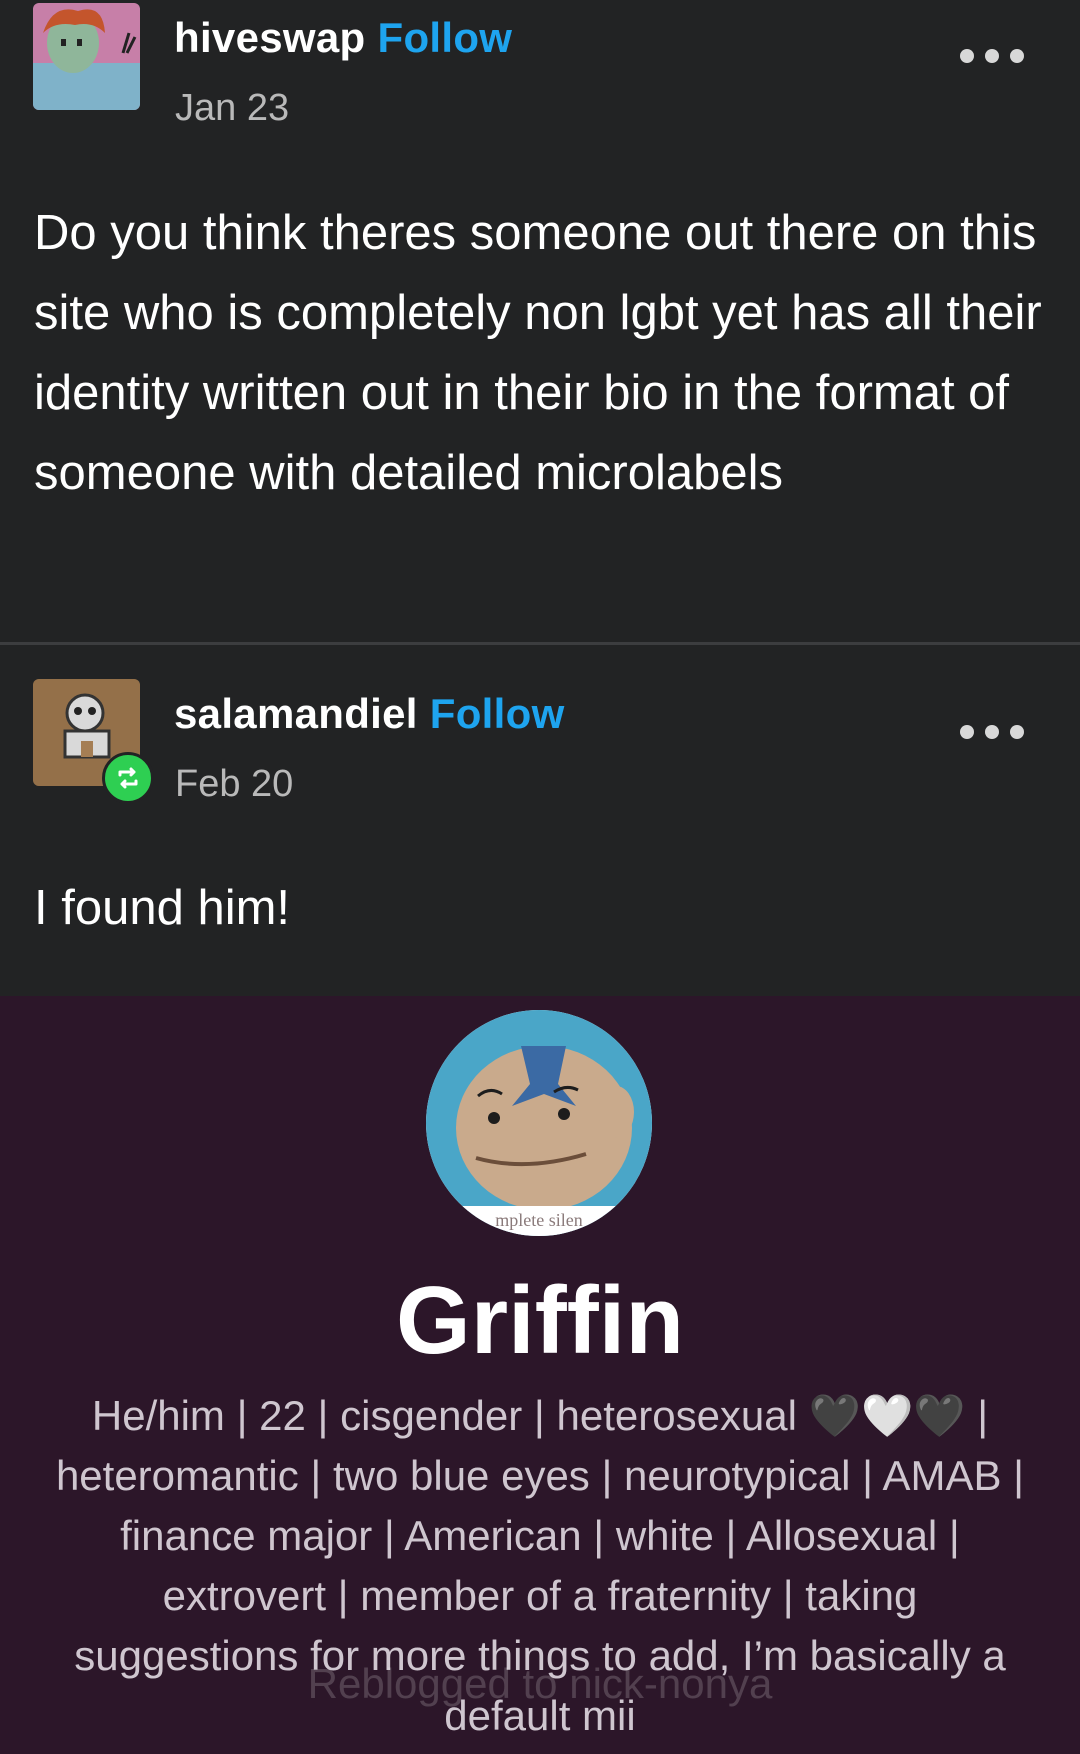 This screenshot has width=1080, height=1754. I want to click on username-link: hiveswap, so click(269, 37).